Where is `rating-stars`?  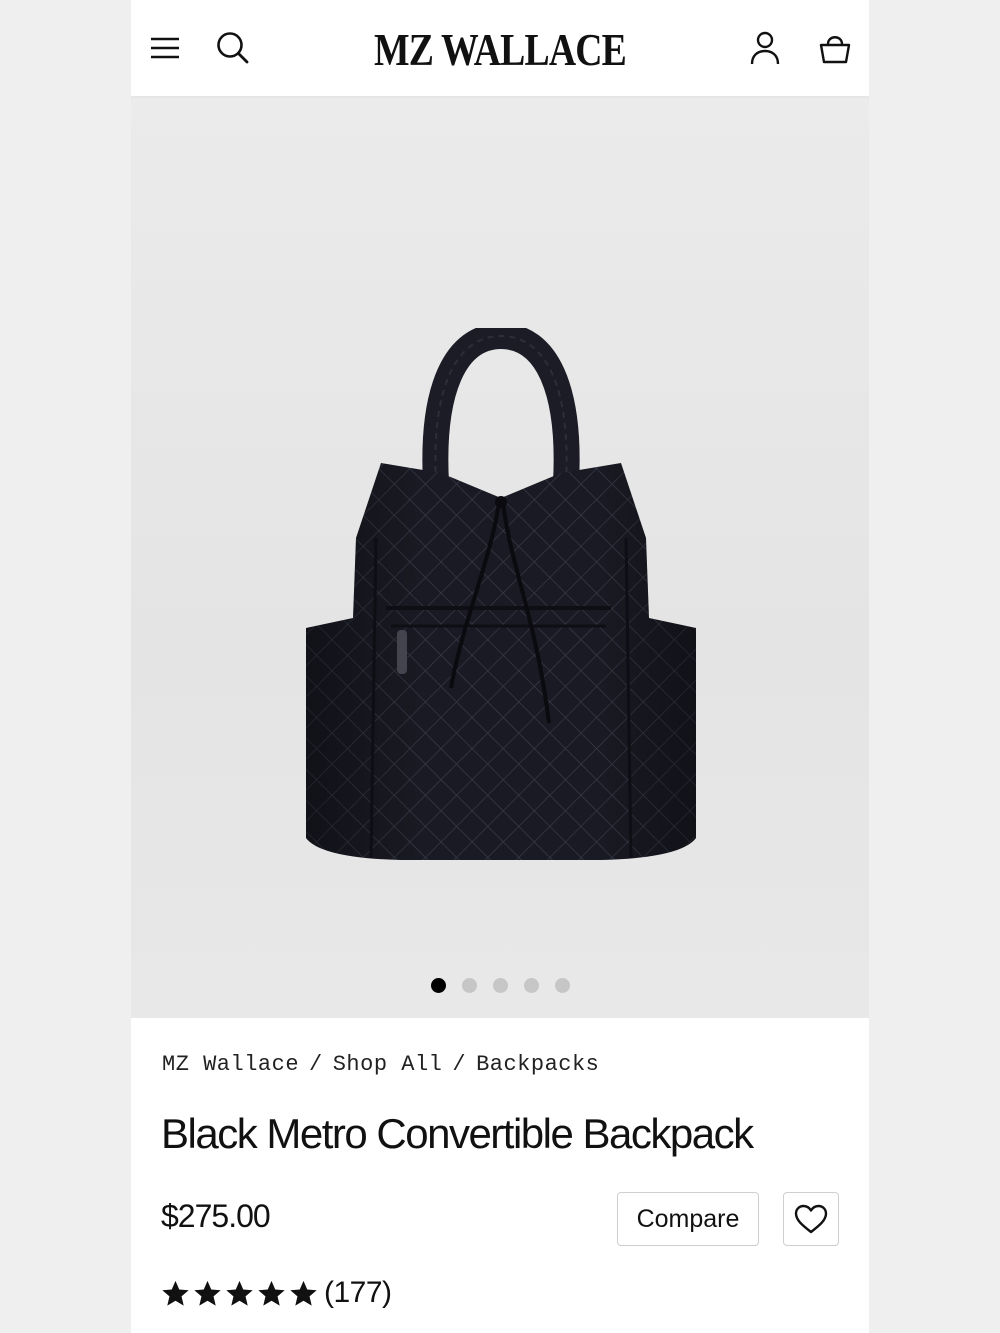
rating-stars is located at coordinates (239, 1293).